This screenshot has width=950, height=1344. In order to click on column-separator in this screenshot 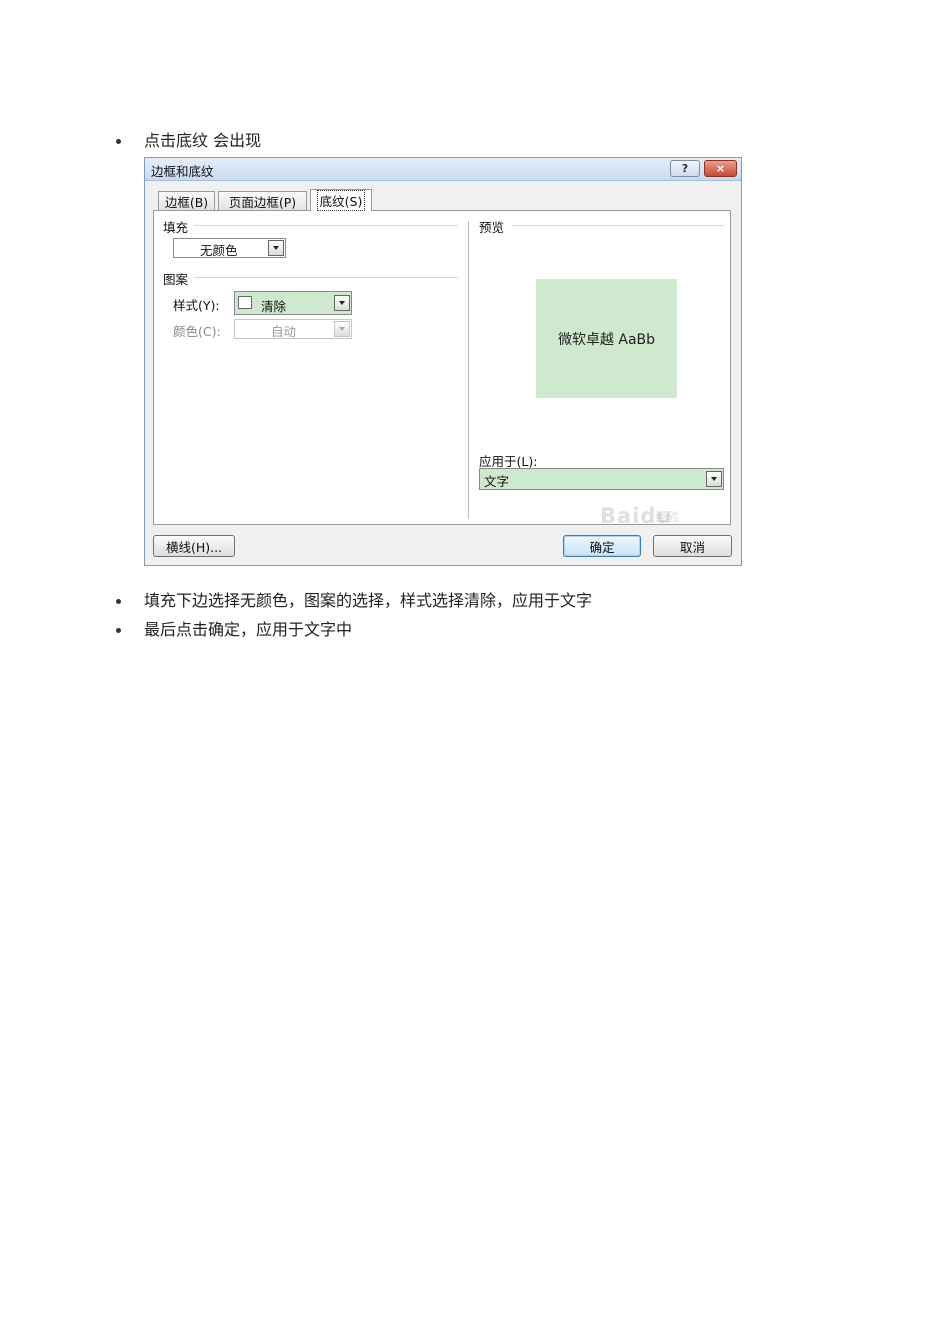, I will do `click(468, 370)`.